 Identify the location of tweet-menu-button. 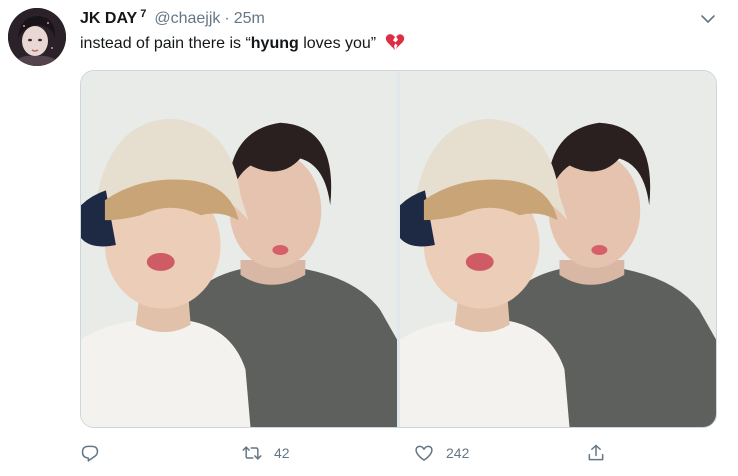
(708, 19).